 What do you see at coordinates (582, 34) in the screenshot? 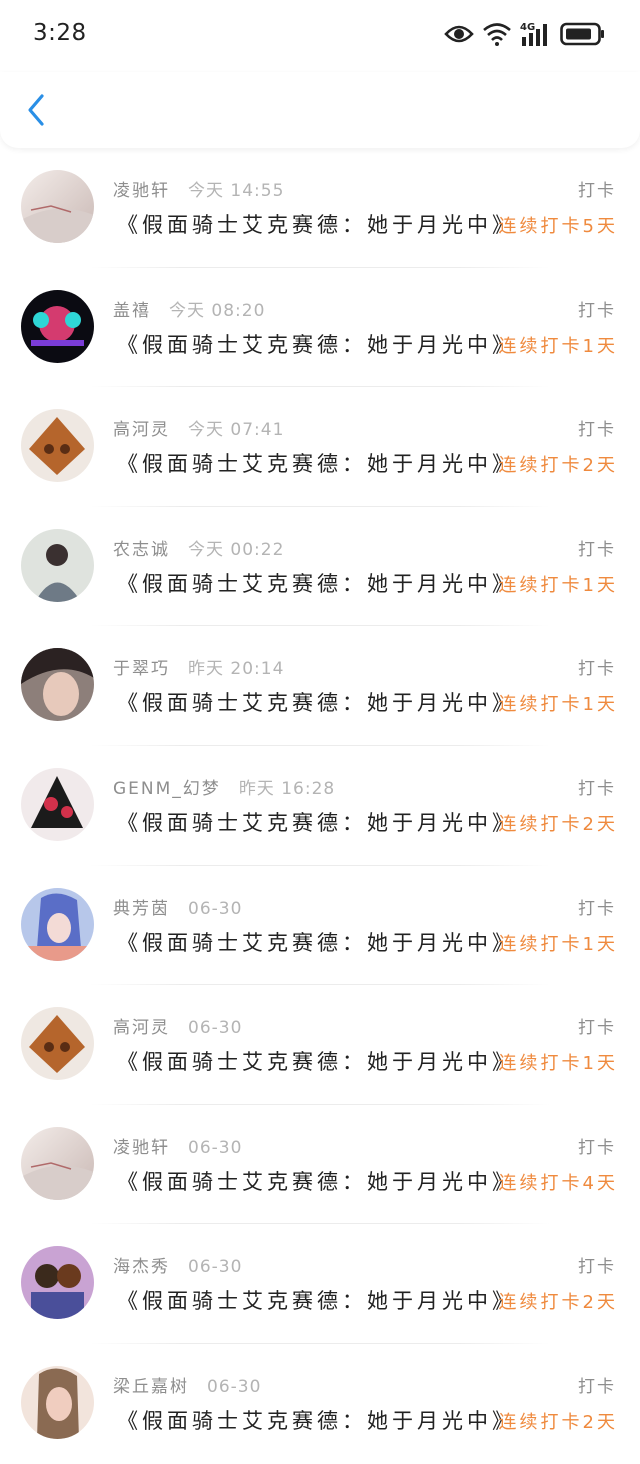
I see `battery-icon` at bounding box center [582, 34].